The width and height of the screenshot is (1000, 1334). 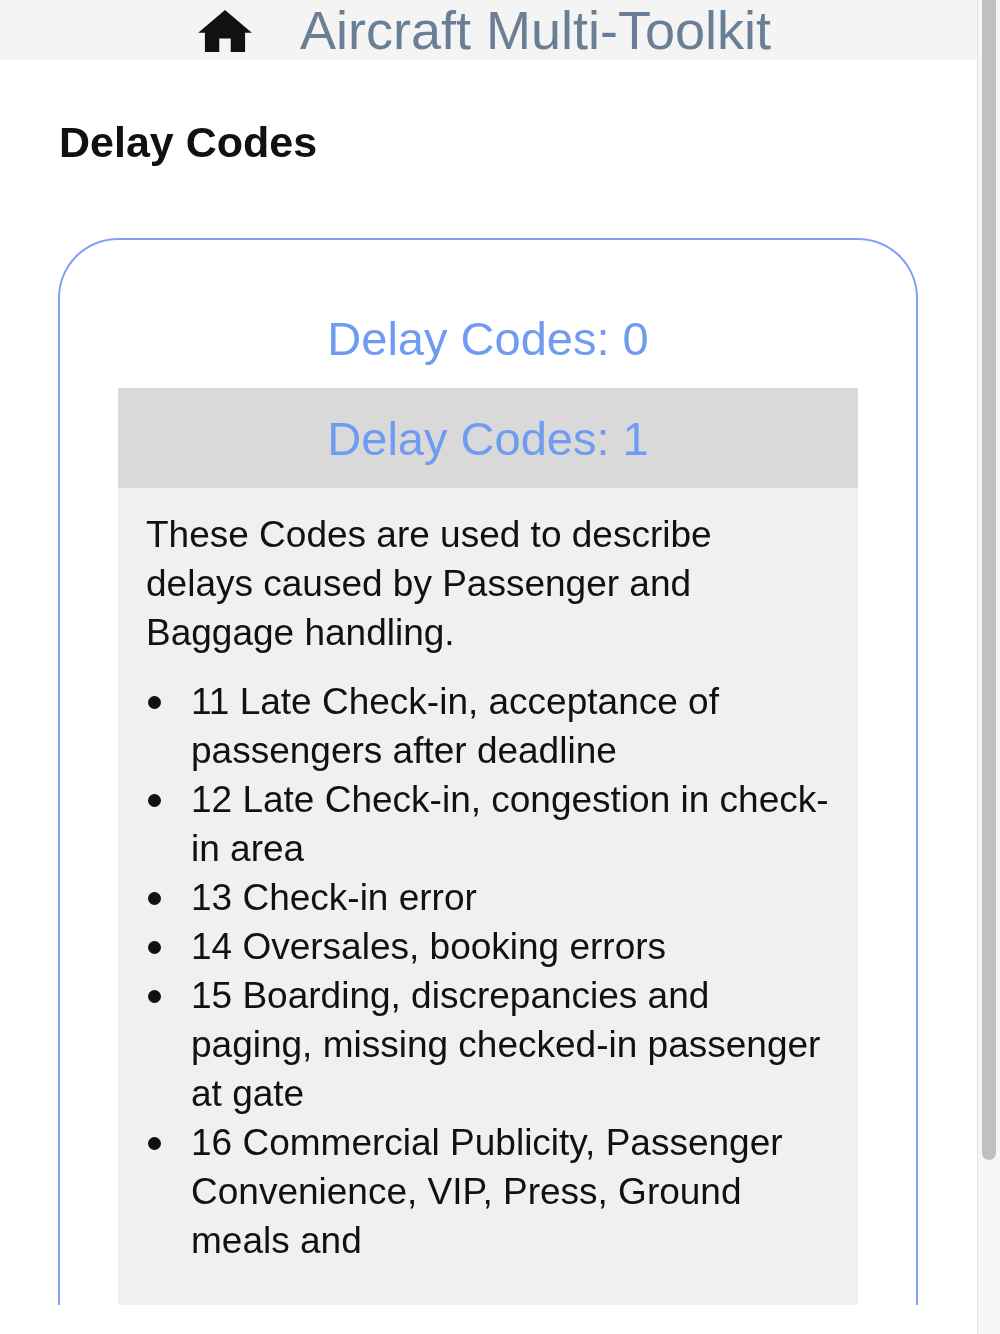 What do you see at coordinates (189, 143) in the screenshot?
I see `page-heading: Delay Codes` at bounding box center [189, 143].